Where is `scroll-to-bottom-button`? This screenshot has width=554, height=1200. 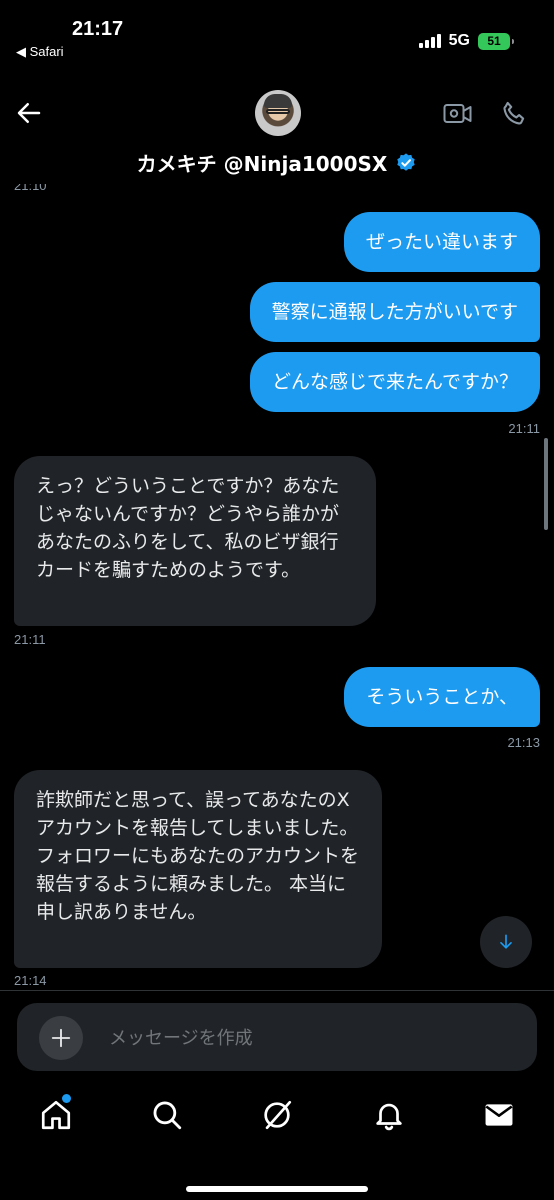 scroll-to-bottom-button is located at coordinates (506, 942).